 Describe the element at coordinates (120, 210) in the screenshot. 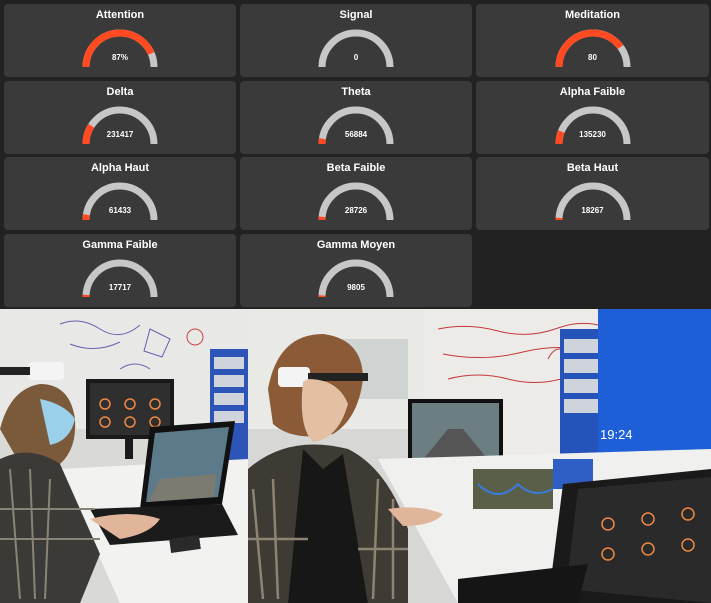

I see `gauge-value: 61433` at that location.